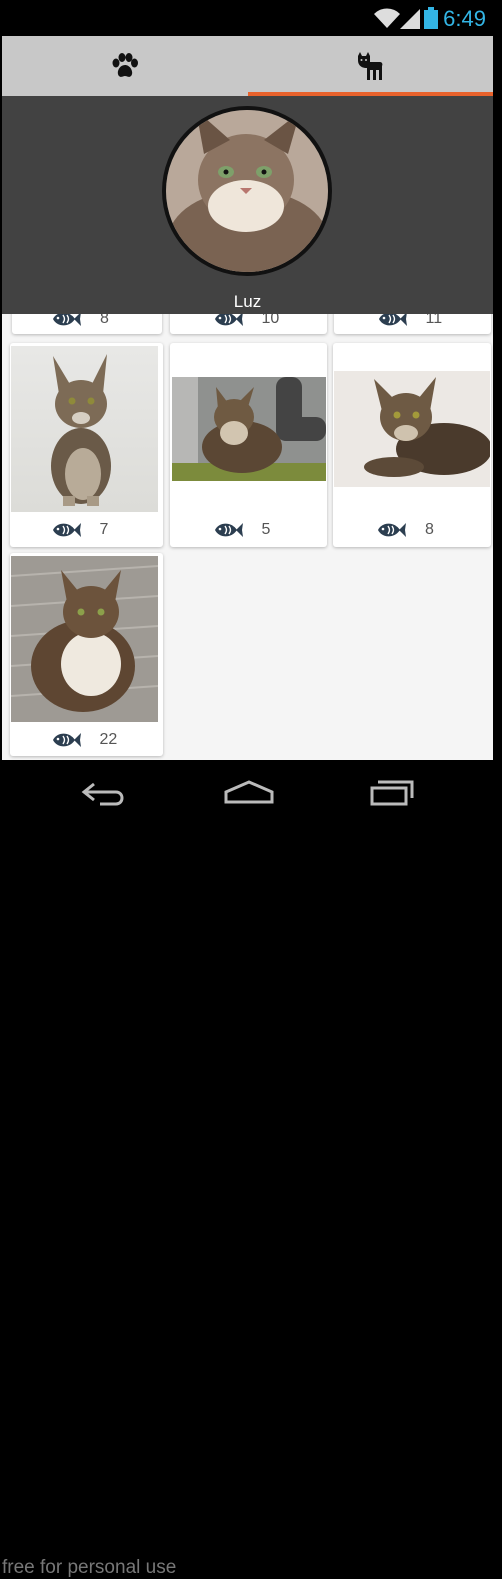 The image size is (502, 1579). What do you see at coordinates (248, 530) in the screenshot?
I see `card-footer: 5` at bounding box center [248, 530].